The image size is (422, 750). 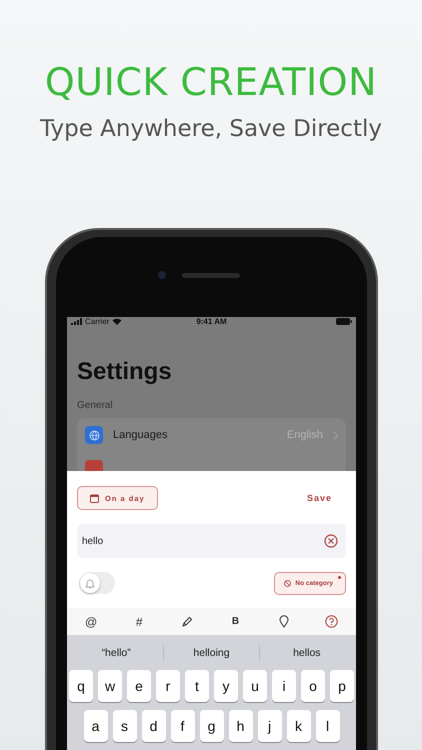 I want to click on settings-row-label: Languages, so click(x=140, y=435).